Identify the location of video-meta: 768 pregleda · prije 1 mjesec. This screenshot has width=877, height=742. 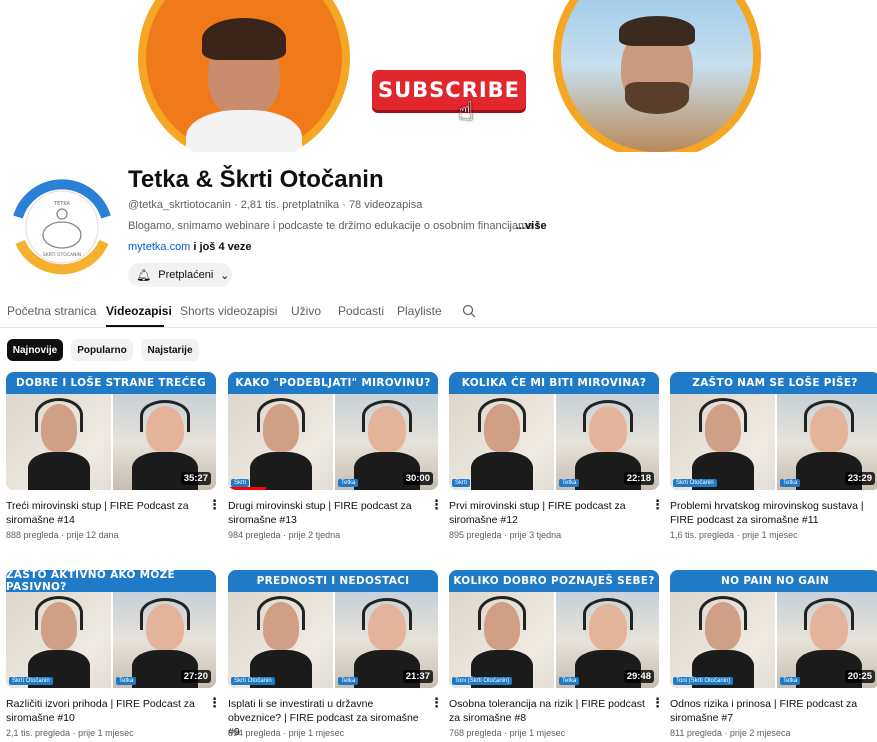
(507, 733).